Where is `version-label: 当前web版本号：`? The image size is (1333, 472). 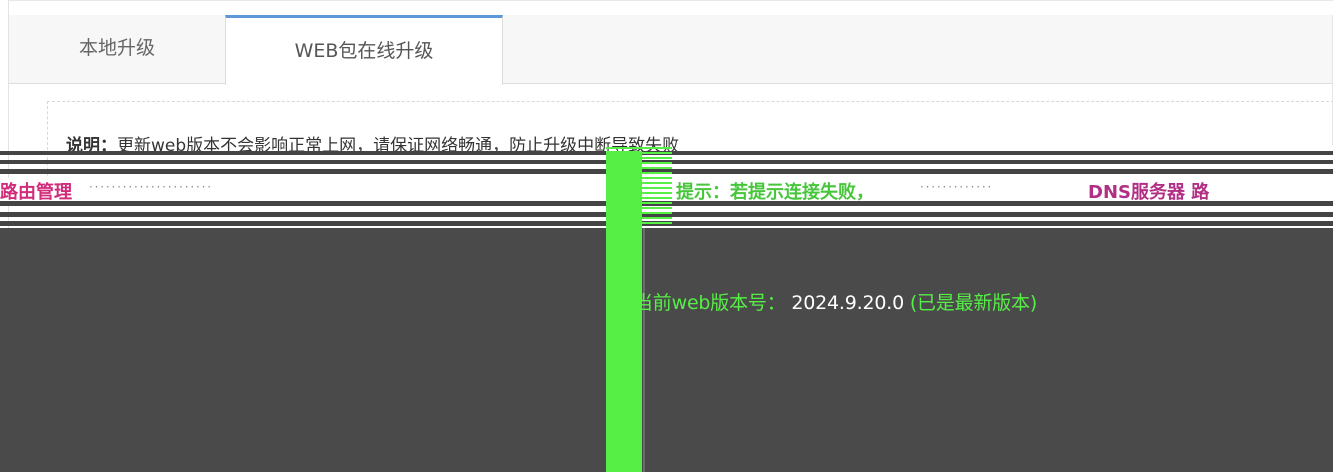
version-label: 当前web版本号： is located at coordinates (710, 303).